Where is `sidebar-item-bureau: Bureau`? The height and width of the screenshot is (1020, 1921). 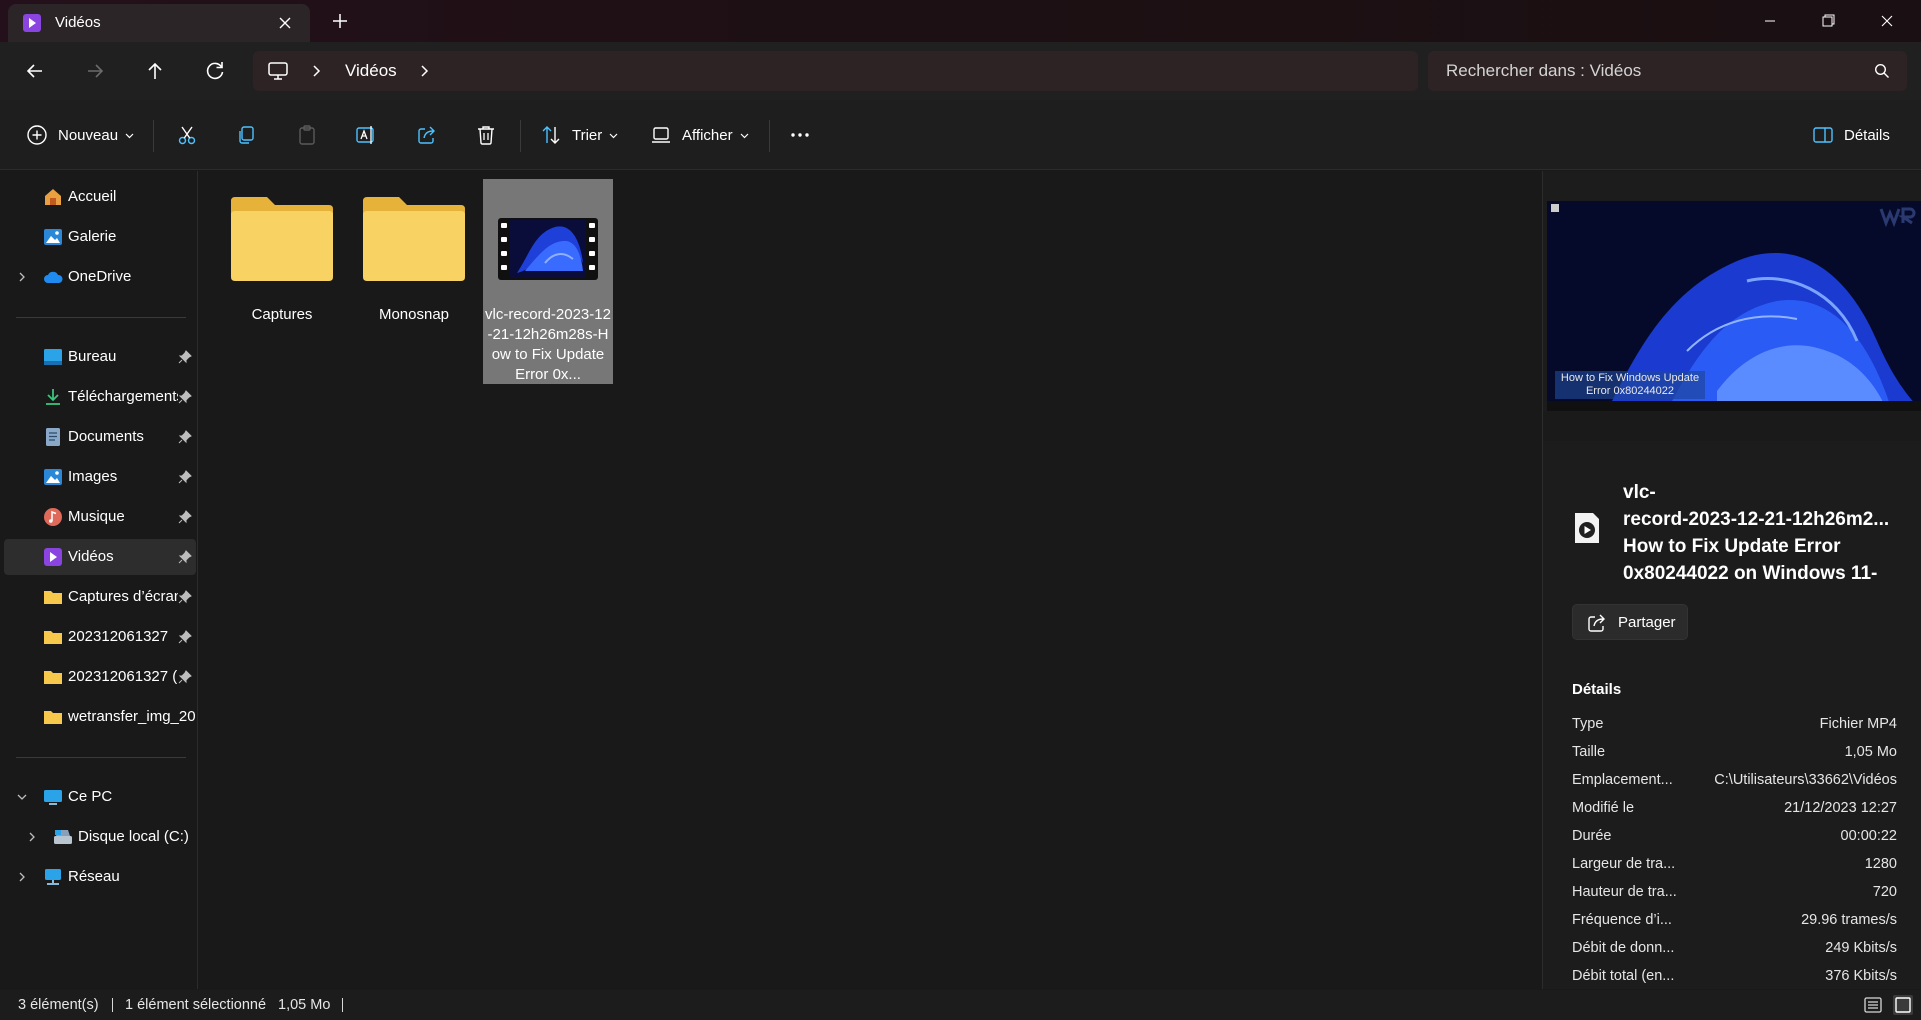 sidebar-item-bureau: Bureau is located at coordinates (100, 357).